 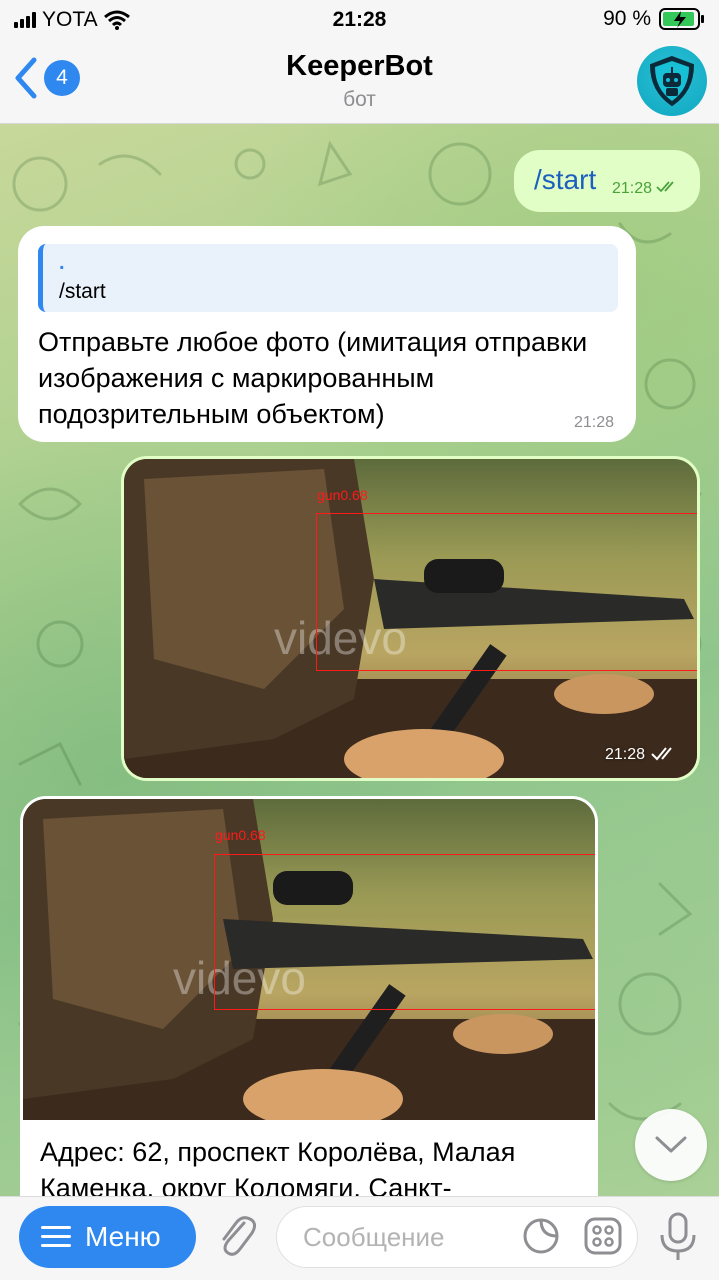 I want to click on chat-header: 4 KeeperBot бот, so click(x=359, y=82).